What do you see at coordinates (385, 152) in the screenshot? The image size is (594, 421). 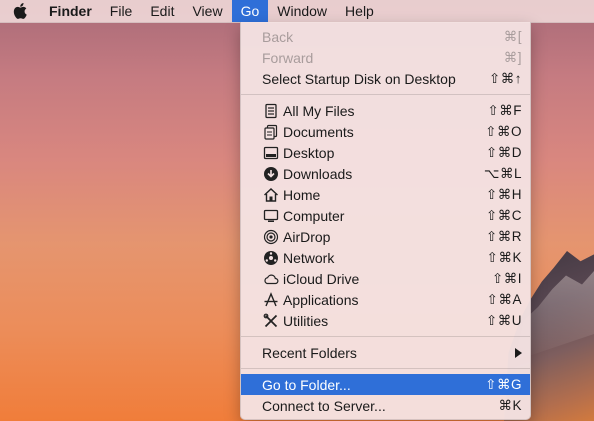 I see `menu-item-desktop: Desktop ⇧⌘D` at bounding box center [385, 152].